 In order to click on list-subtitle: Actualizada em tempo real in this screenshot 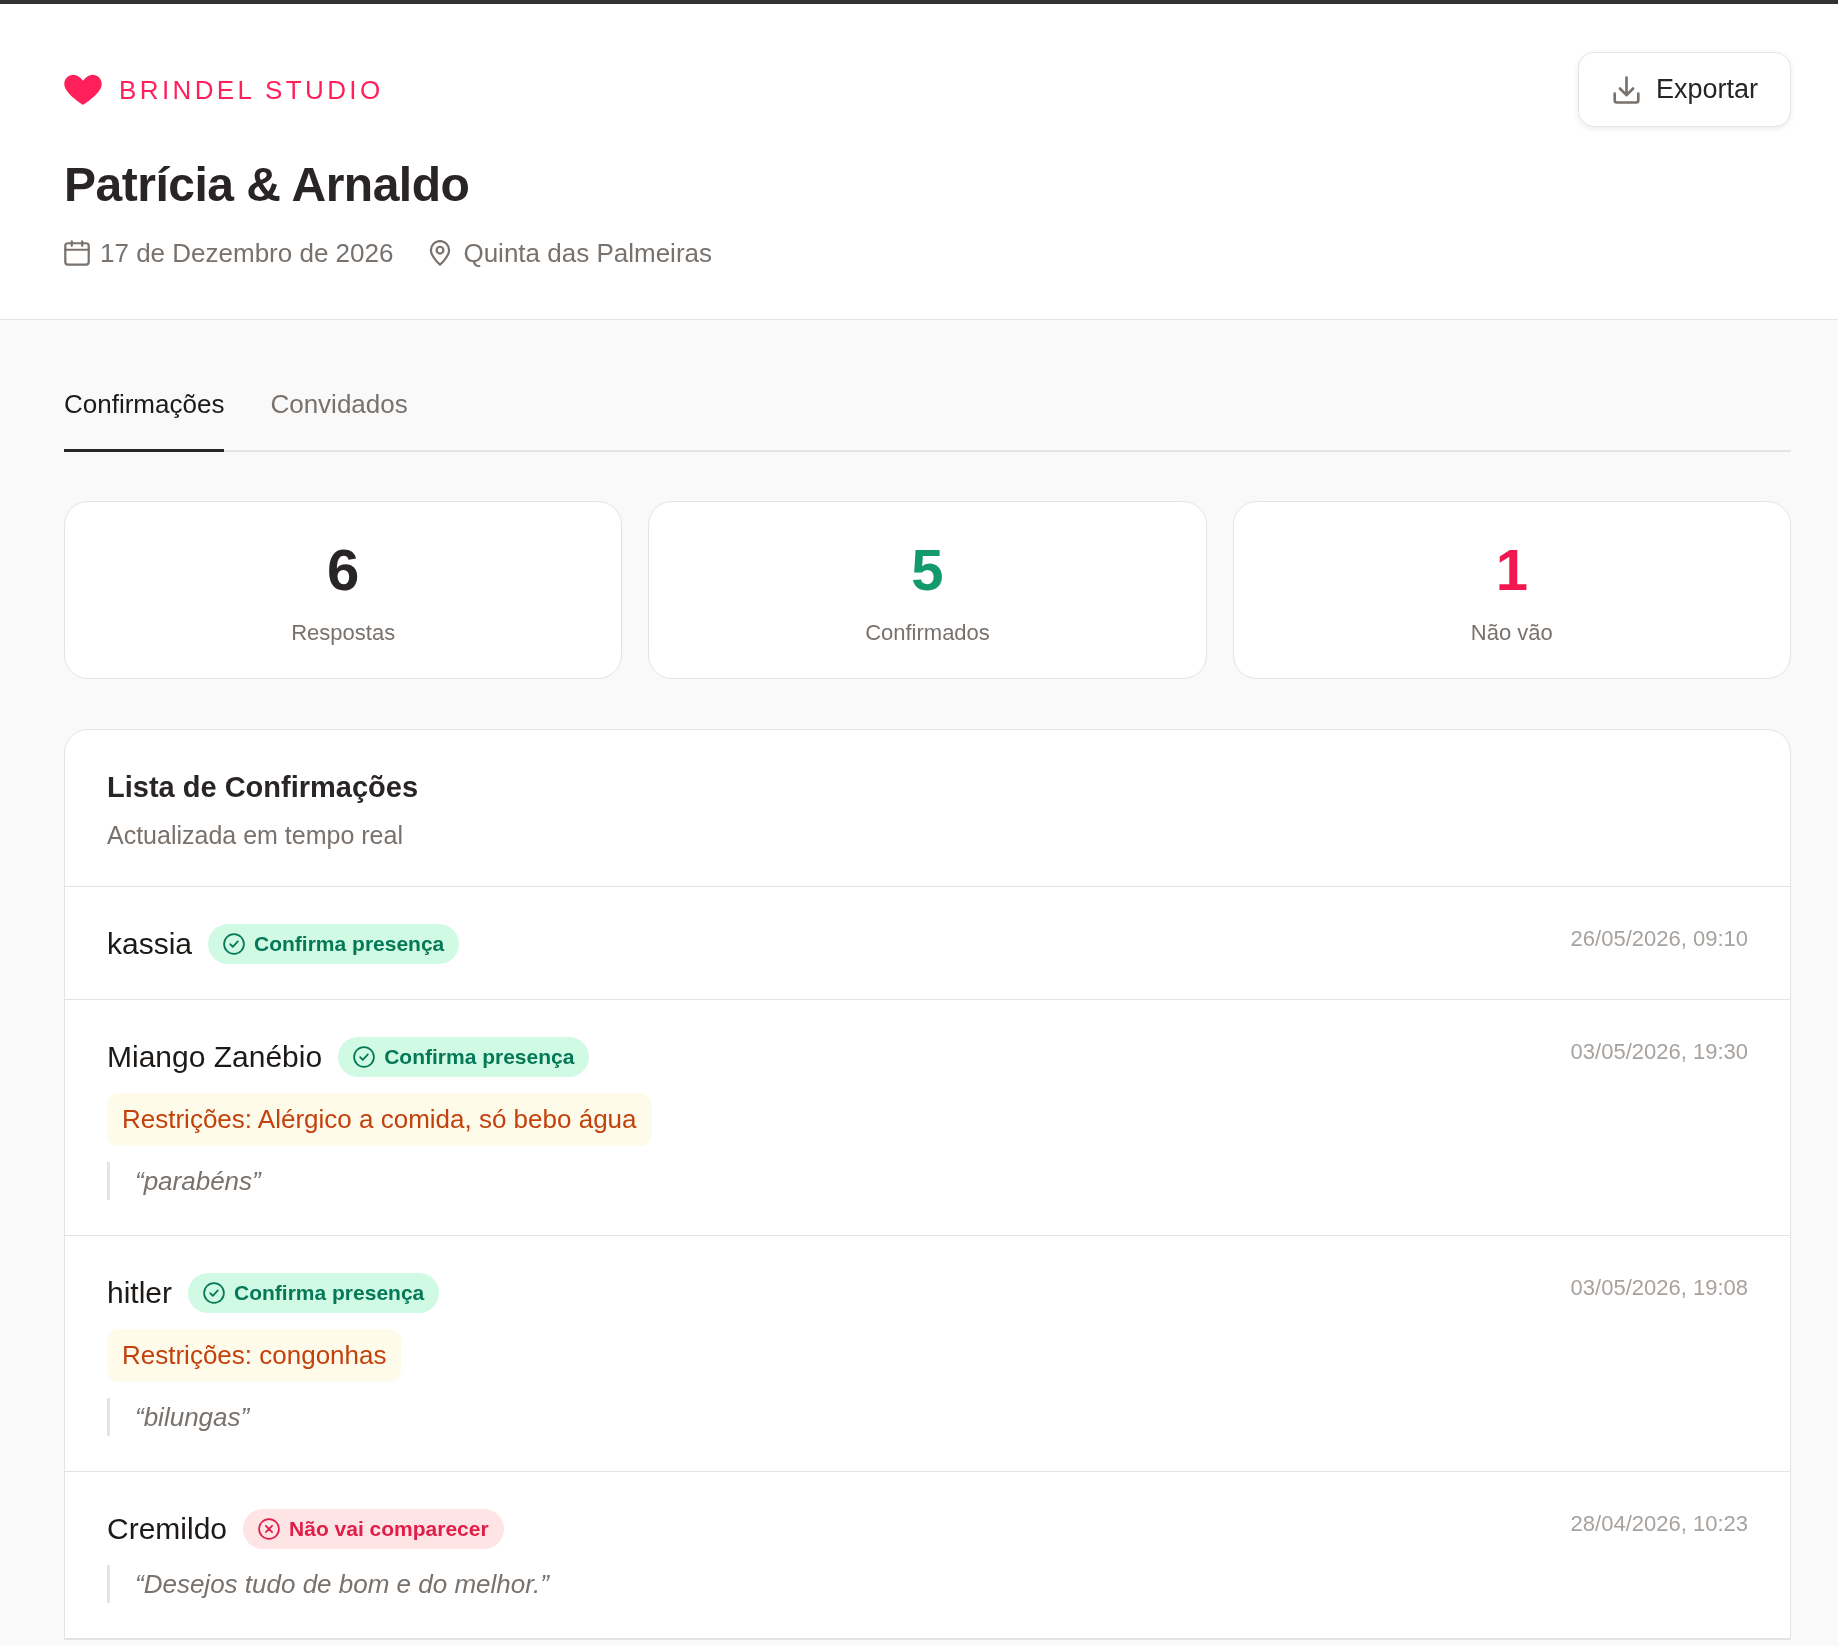, I will do `click(255, 835)`.